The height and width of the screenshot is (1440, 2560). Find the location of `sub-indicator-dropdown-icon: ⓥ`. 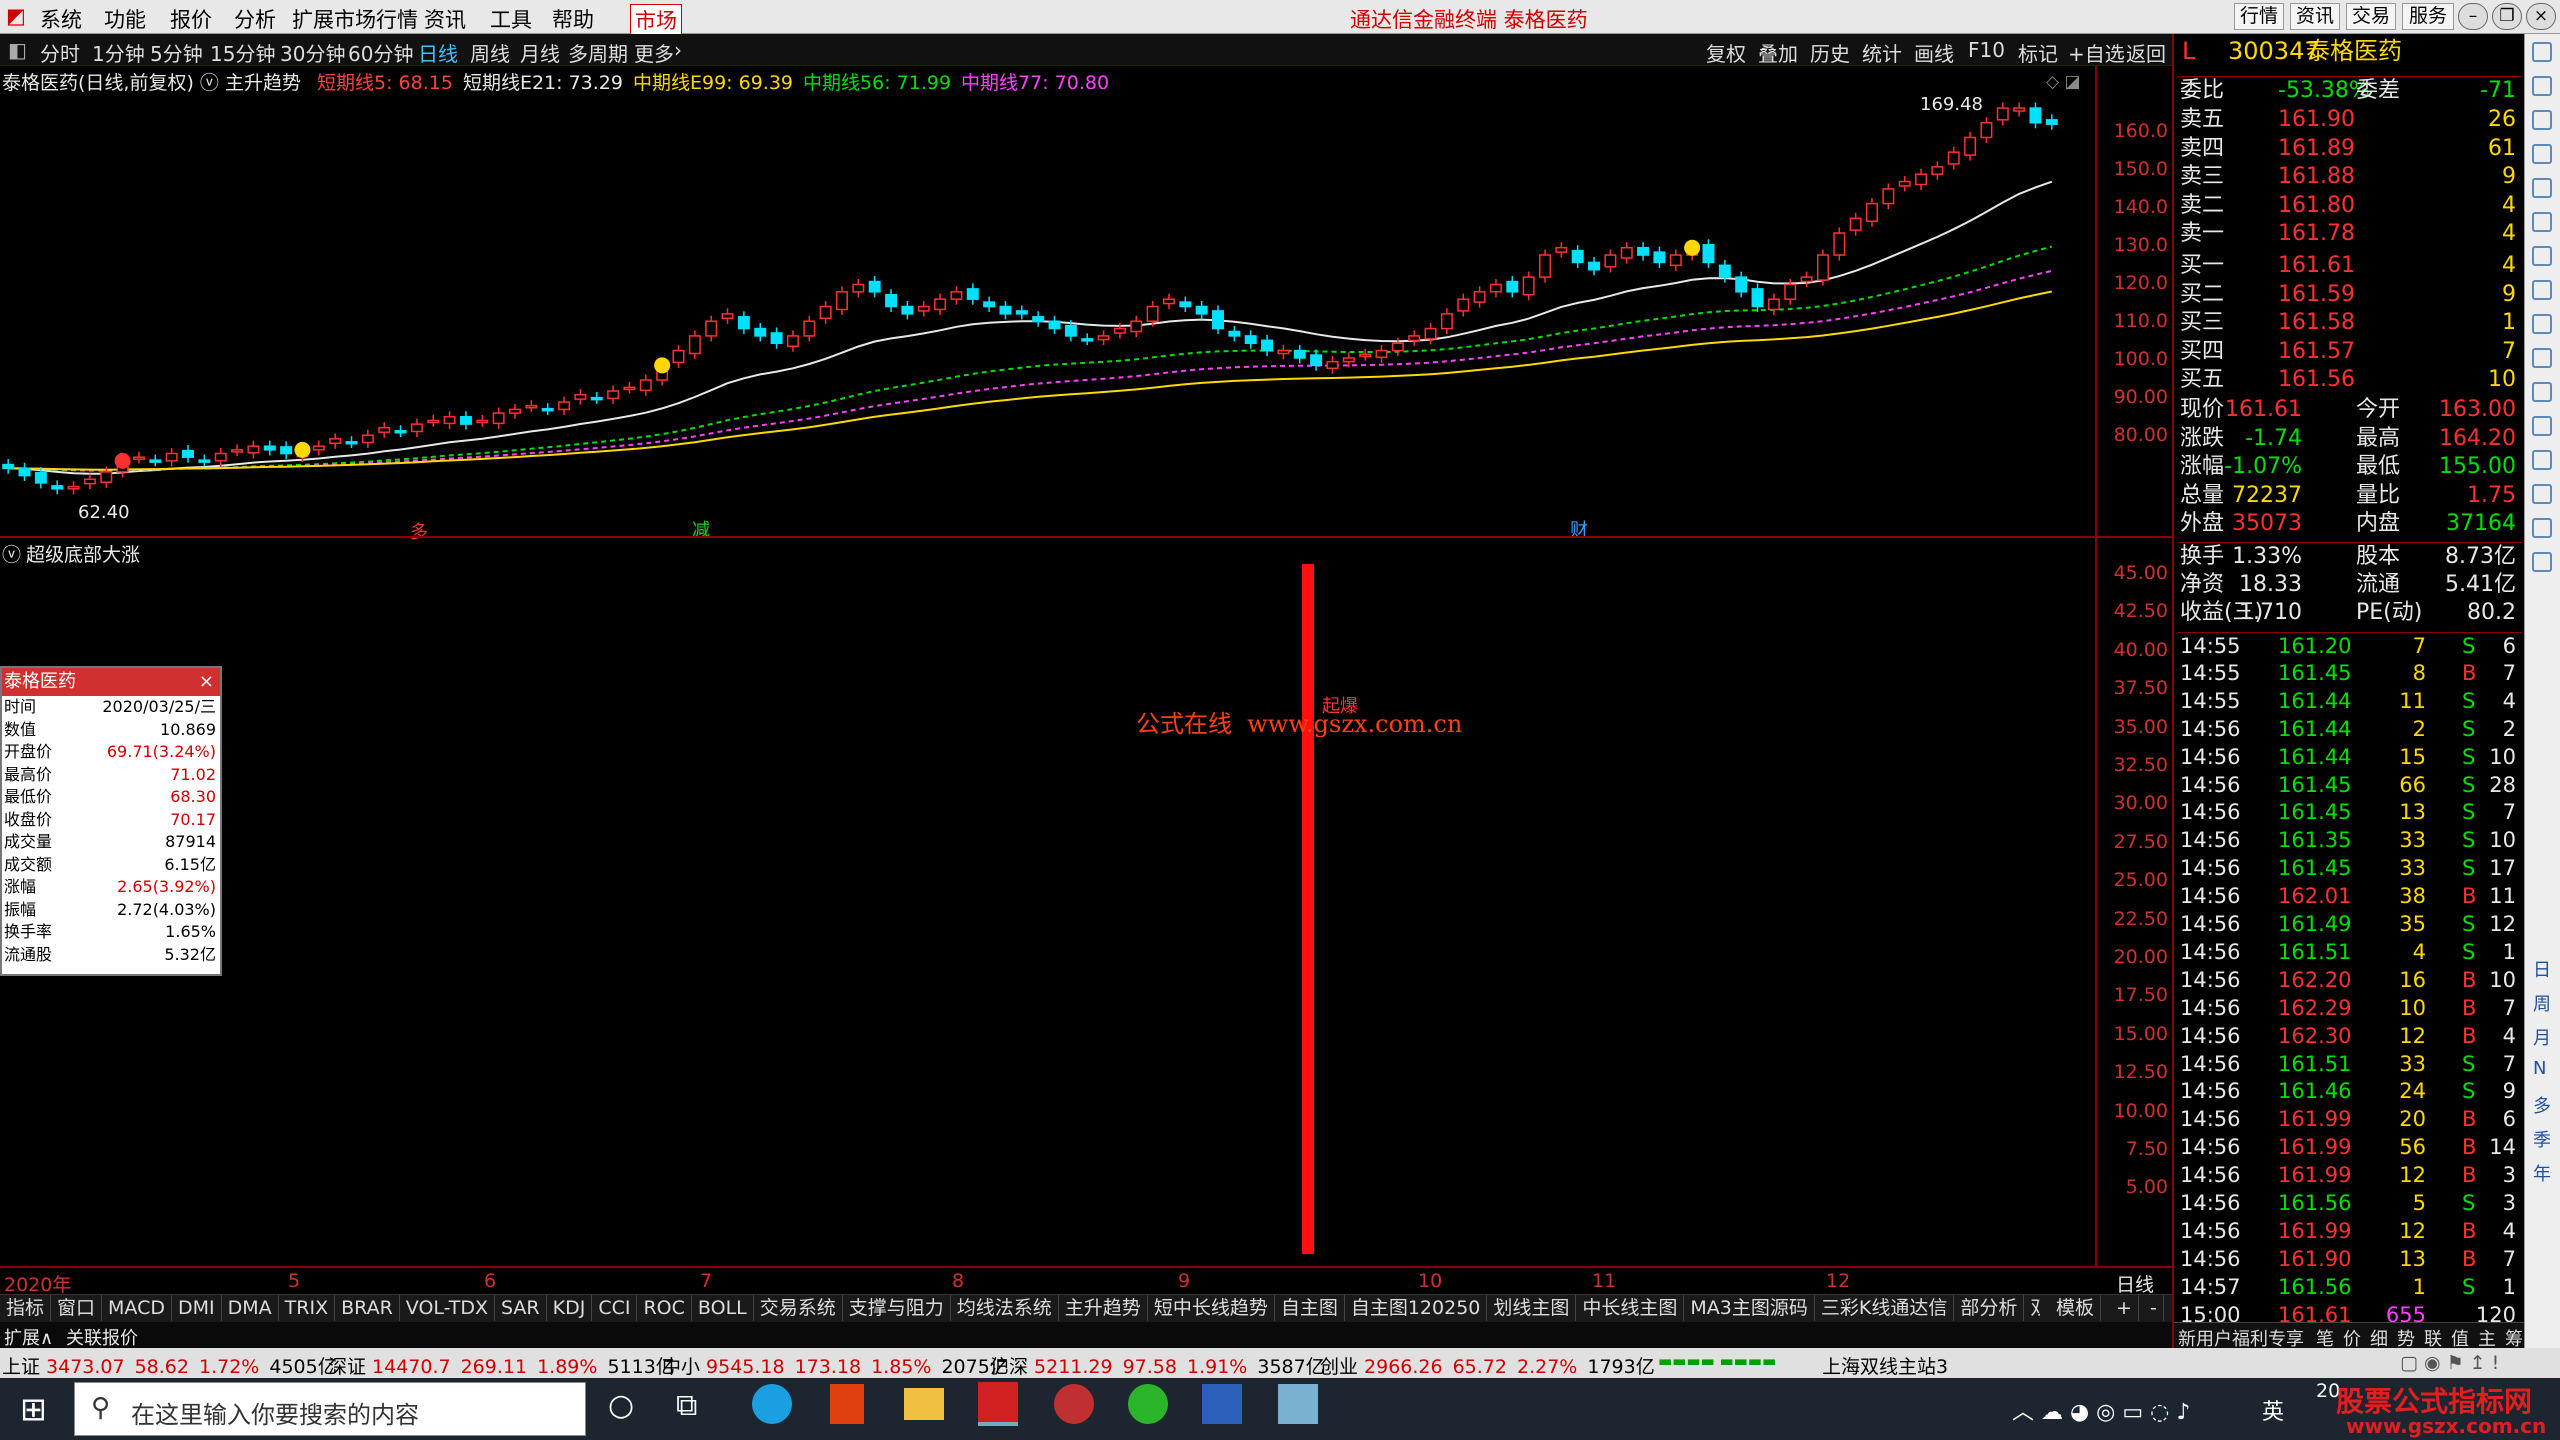

sub-indicator-dropdown-icon: ⓥ is located at coordinates (11, 553).